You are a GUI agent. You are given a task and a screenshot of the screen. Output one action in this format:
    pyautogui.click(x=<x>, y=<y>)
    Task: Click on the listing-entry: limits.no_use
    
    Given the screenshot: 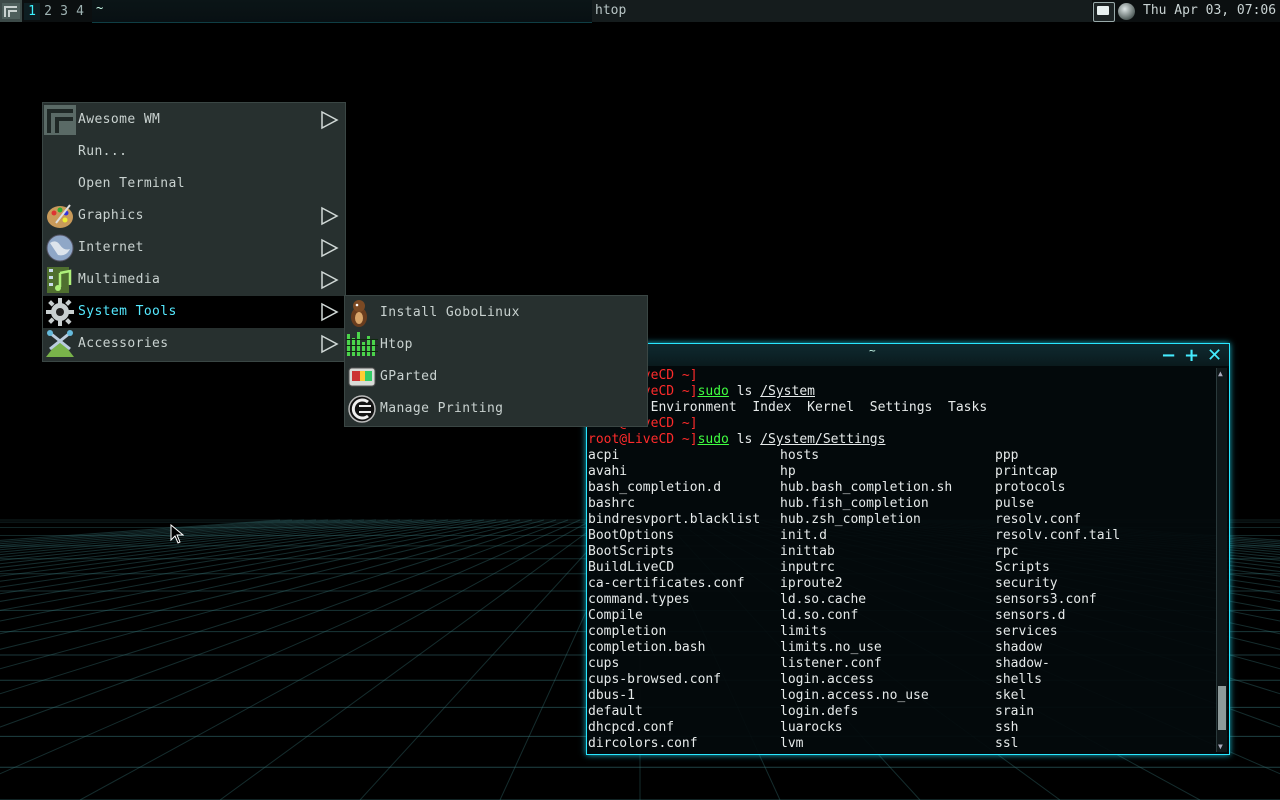 What is the action you would take?
    pyautogui.click(x=831, y=647)
    